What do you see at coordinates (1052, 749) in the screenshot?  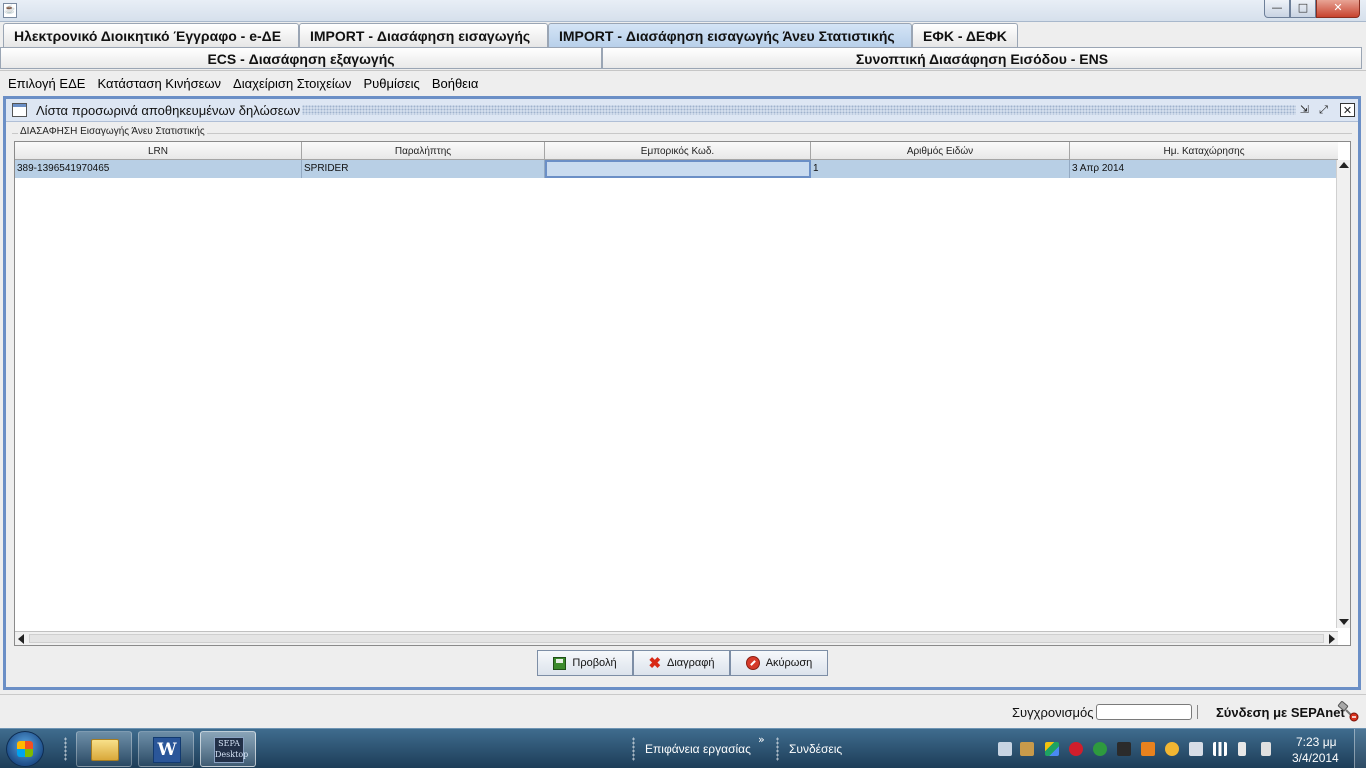 I see `google-drive-icon` at bounding box center [1052, 749].